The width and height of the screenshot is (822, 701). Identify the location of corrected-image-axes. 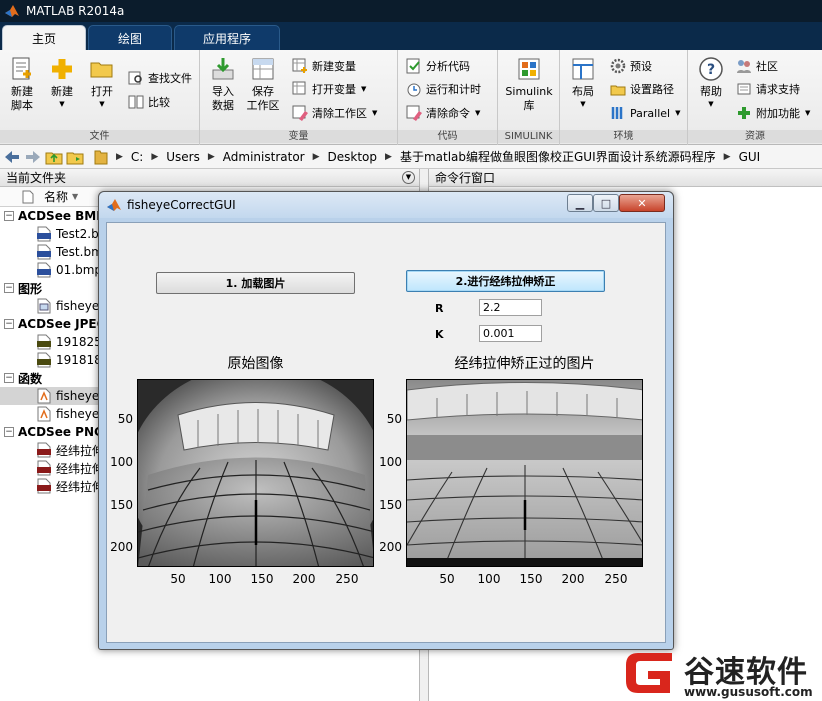
(524, 473).